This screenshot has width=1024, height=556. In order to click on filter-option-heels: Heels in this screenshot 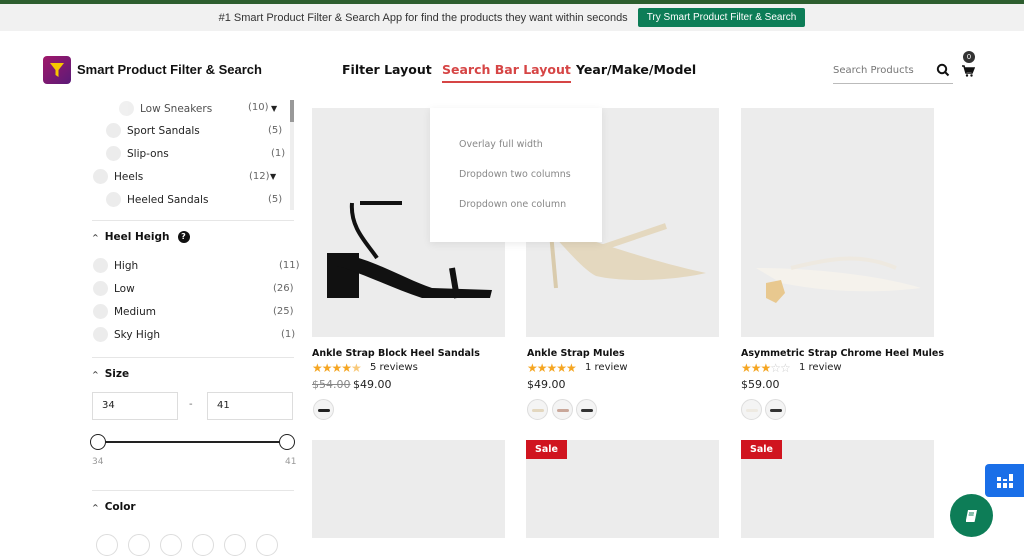, I will do `click(118, 176)`.